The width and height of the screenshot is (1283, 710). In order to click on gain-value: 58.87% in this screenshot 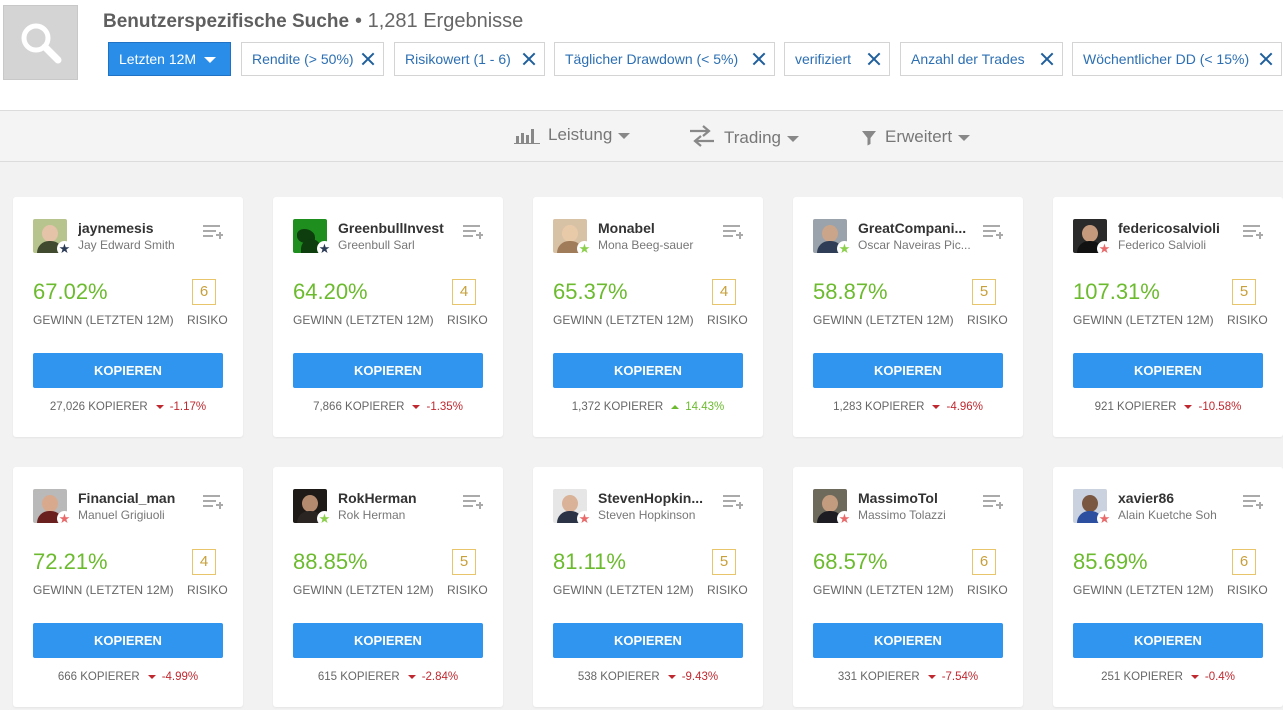, I will do `click(850, 291)`.